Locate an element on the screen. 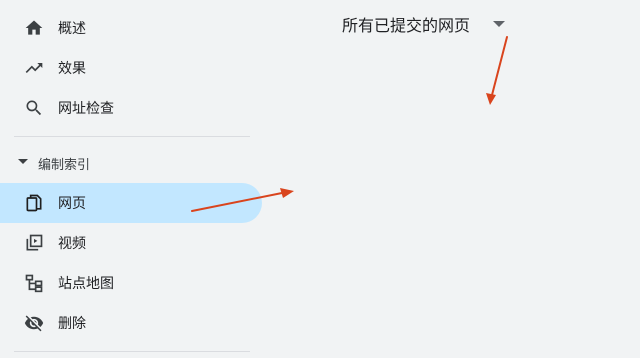  sidebar-item-label: 概述 is located at coordinates (72, 29).